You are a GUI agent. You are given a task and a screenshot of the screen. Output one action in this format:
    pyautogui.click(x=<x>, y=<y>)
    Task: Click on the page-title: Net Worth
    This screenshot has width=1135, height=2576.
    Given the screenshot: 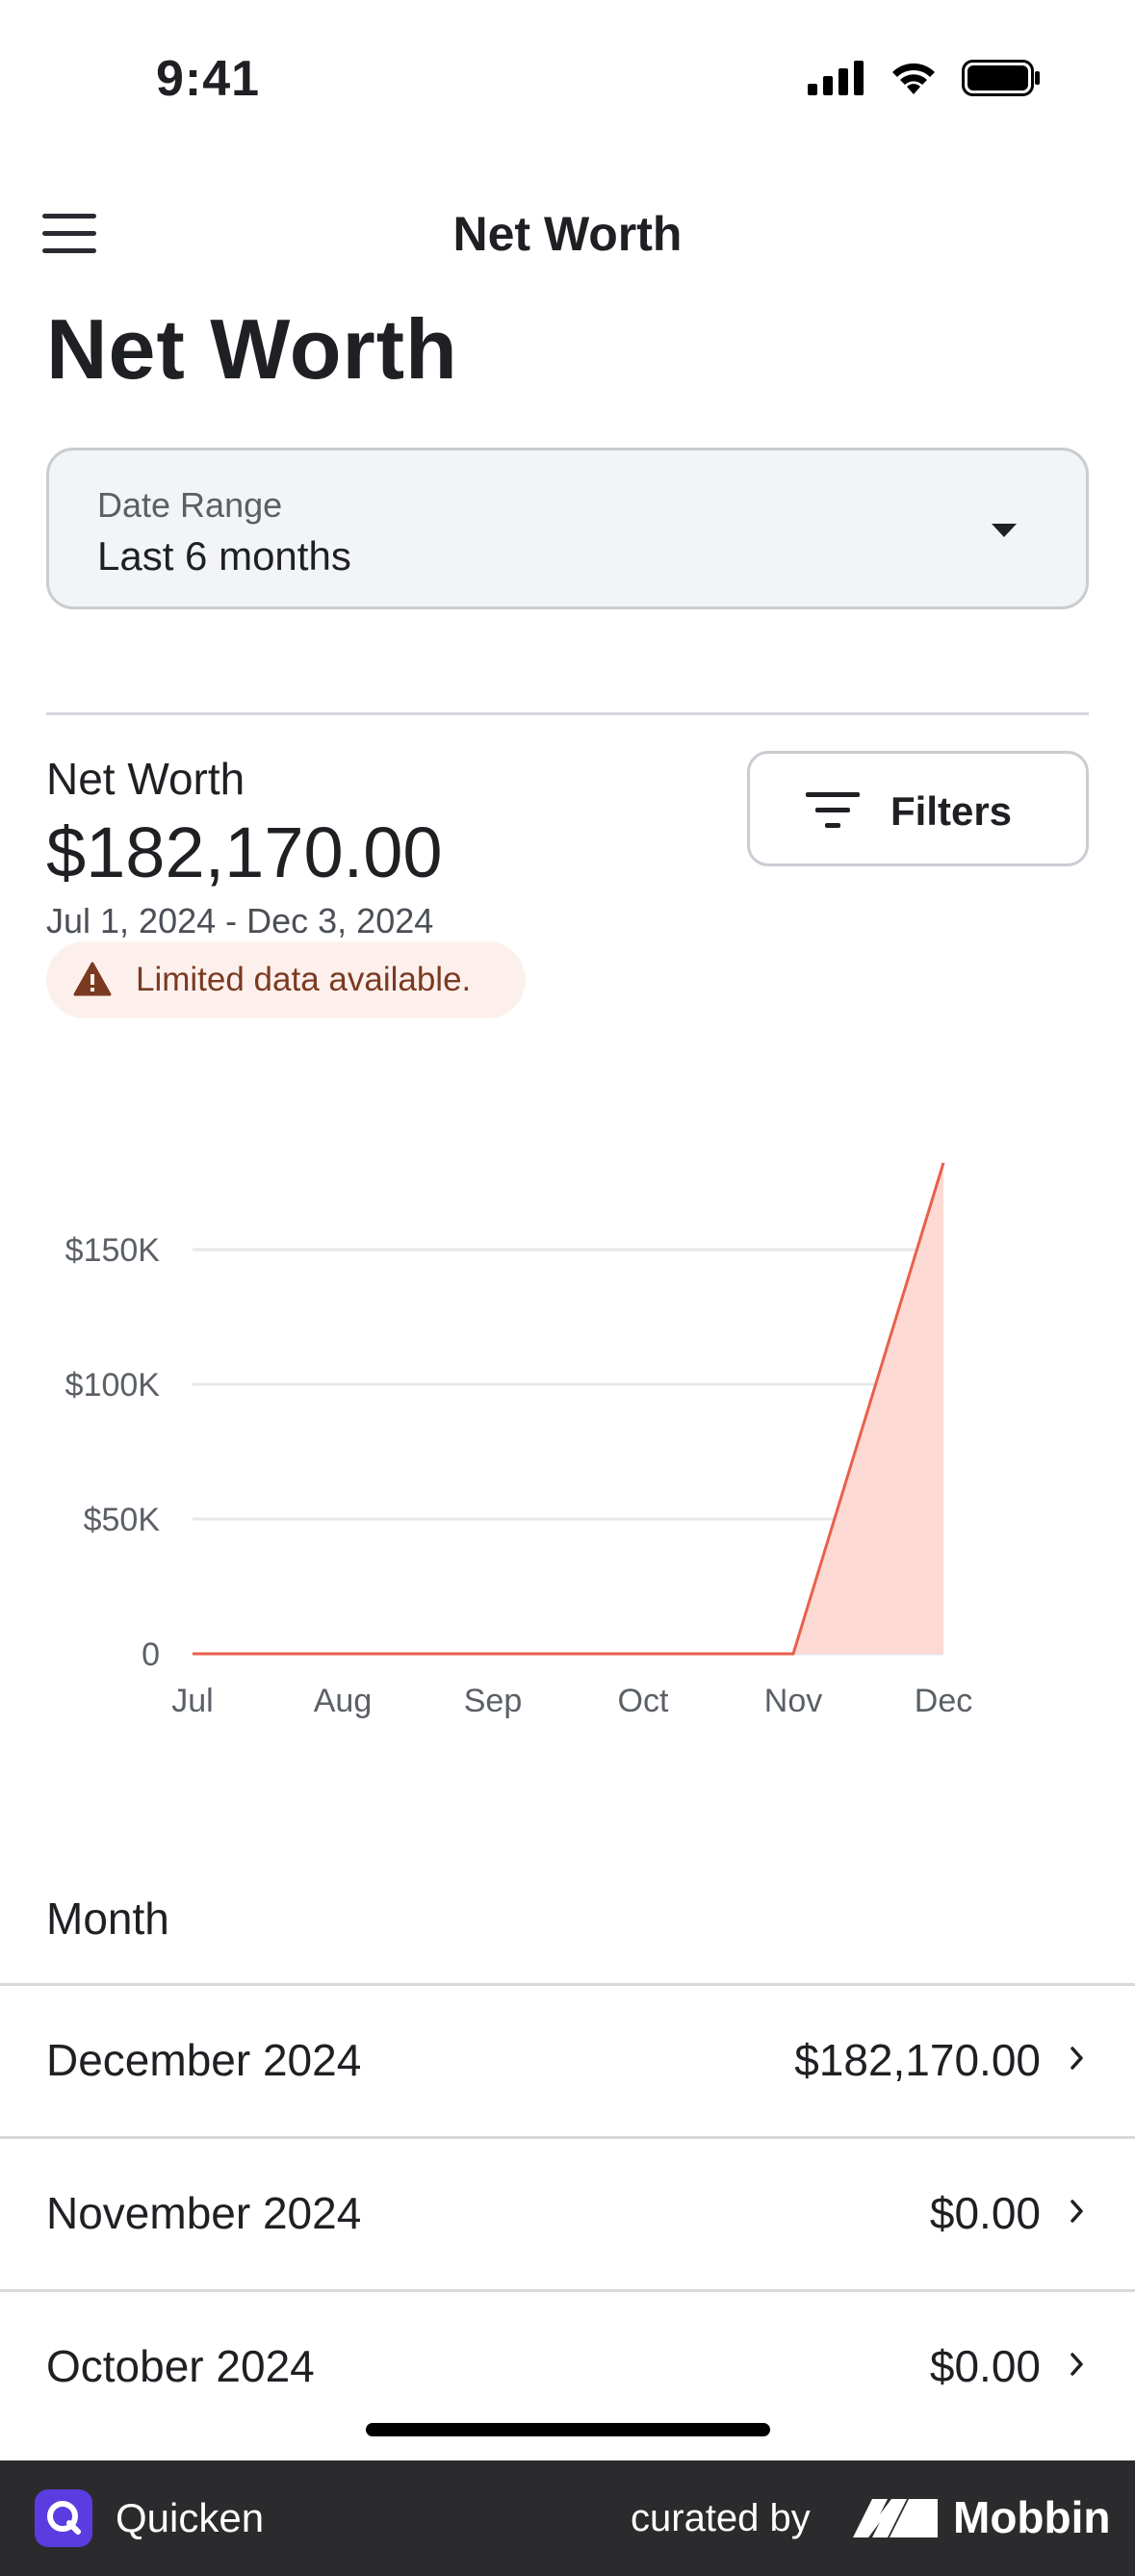 What is the action you would take?
    pyautogui.click(x=252, y=349)
    